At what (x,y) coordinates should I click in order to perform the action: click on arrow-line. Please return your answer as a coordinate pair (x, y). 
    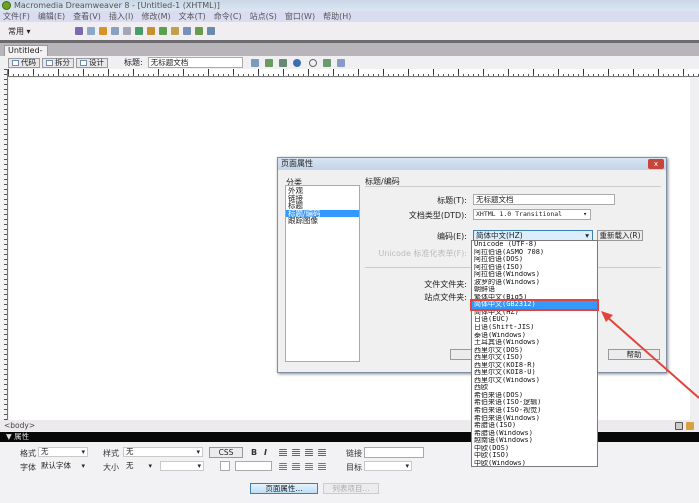
    Looking at the image, I should click on (652, 357).